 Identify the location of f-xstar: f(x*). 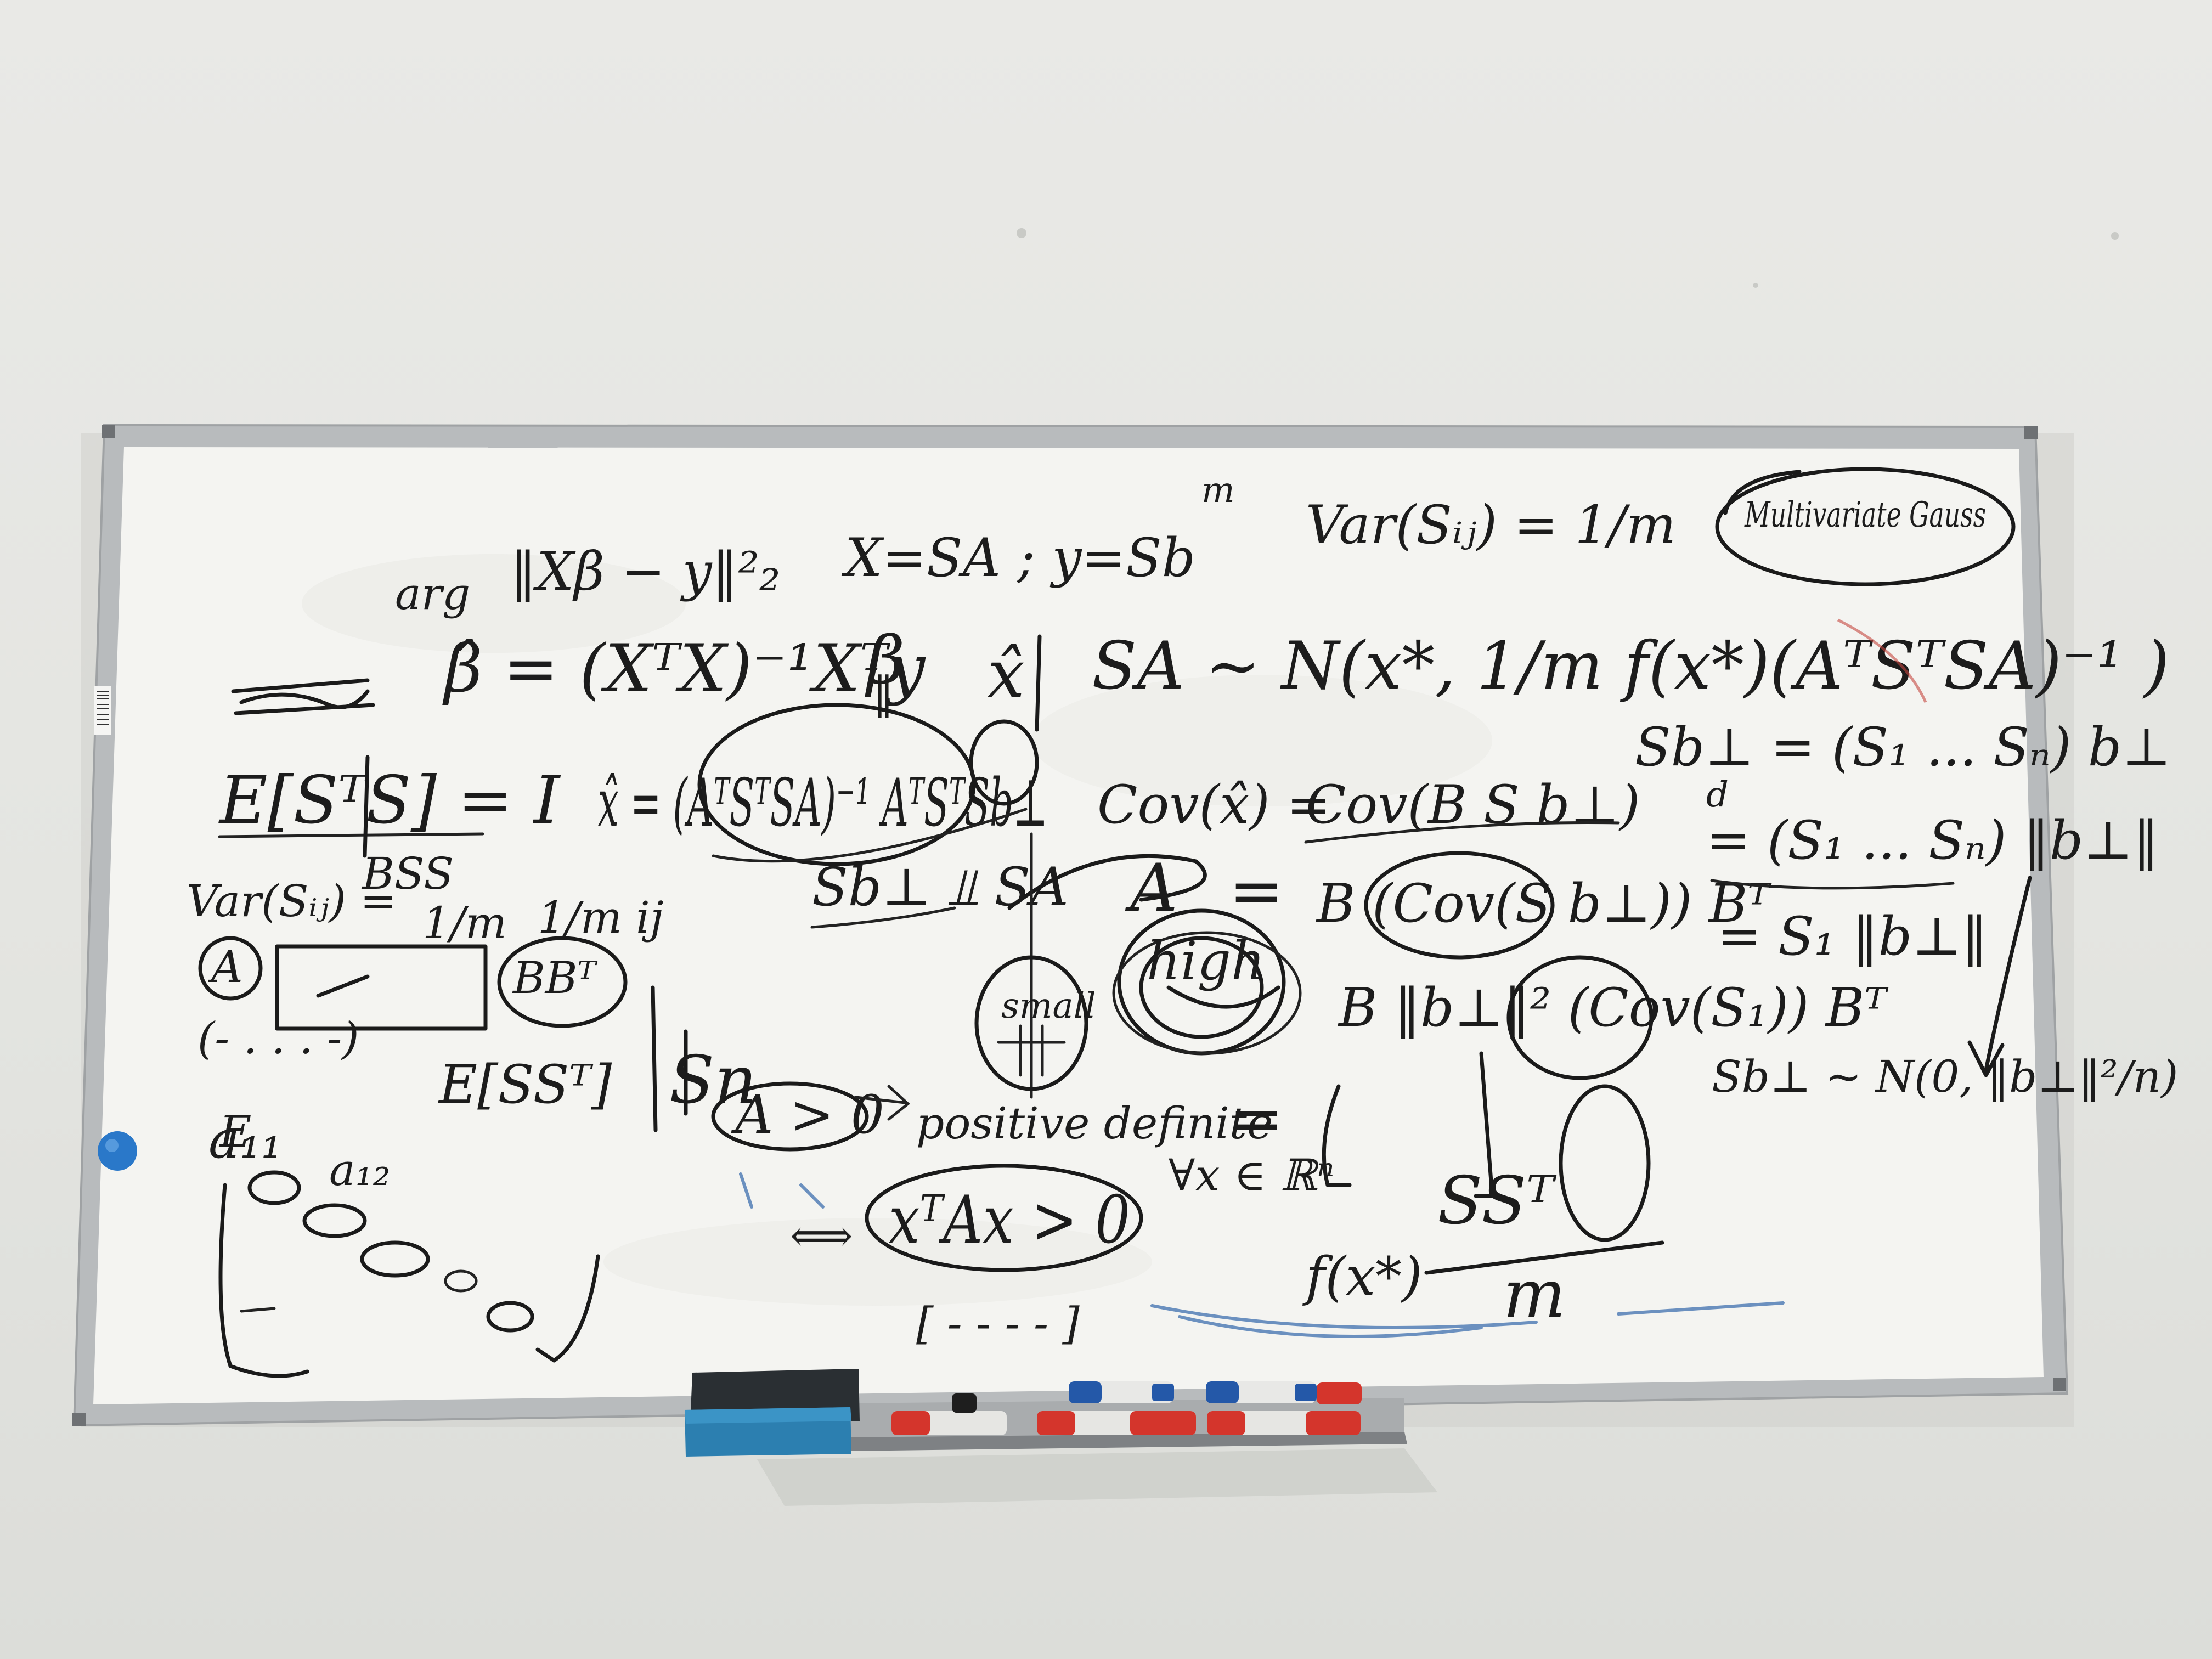
(1362, 1276).